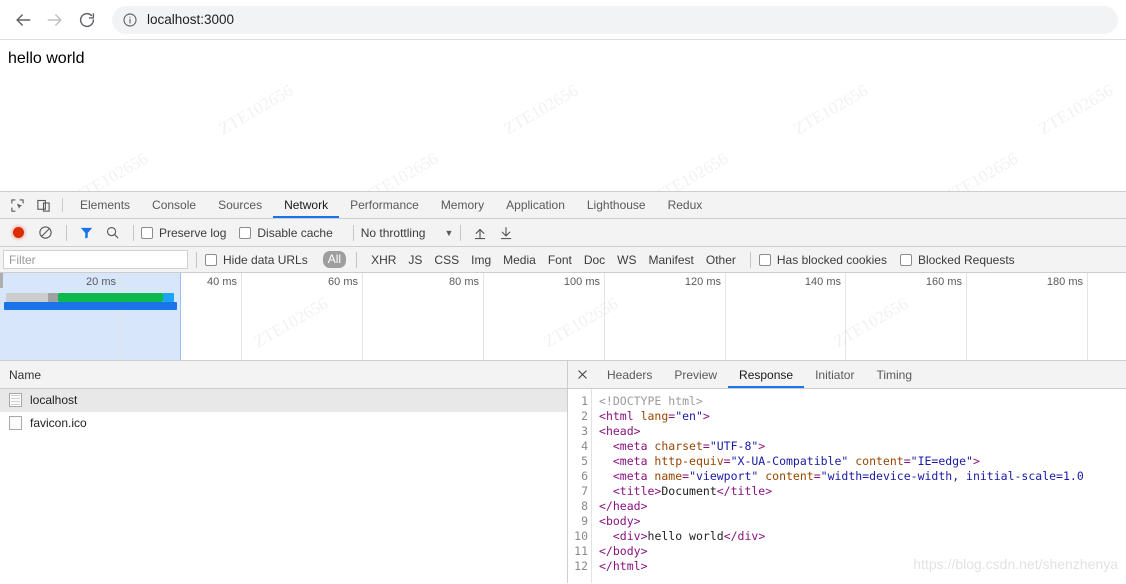 The height and width of the screenshot is (584, 1126). Describe the element at coordinates (633, 461) in the screenshot. I see `code-token: meta` at that location.